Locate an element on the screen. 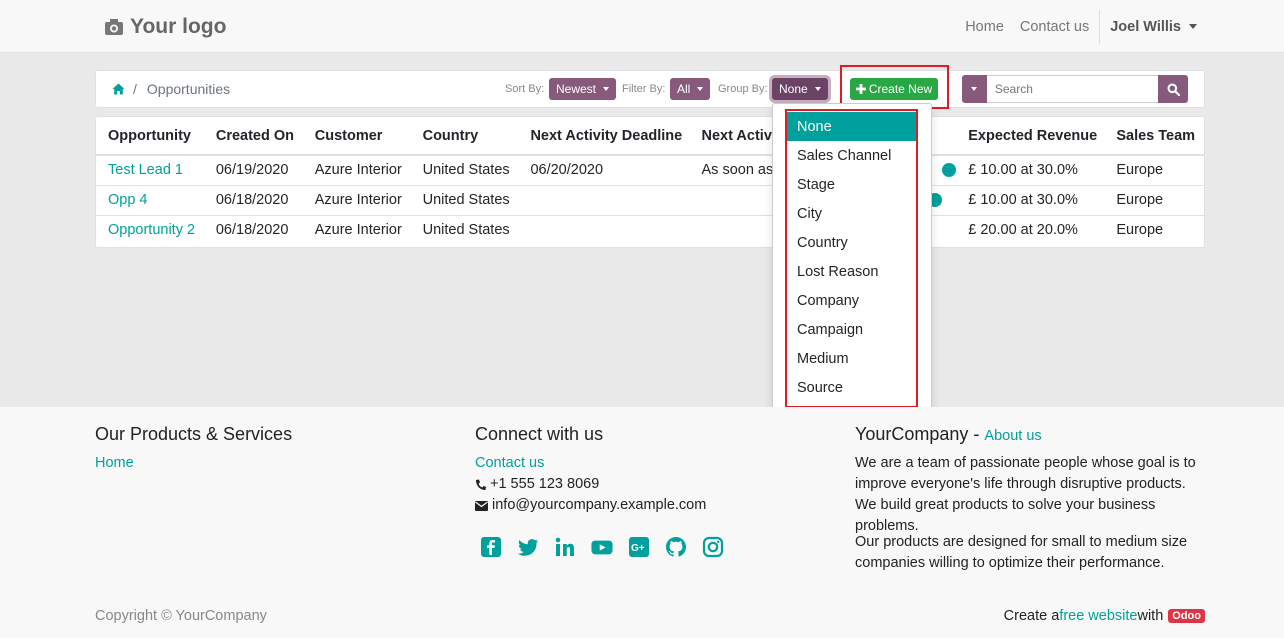 This screenshot has height=638, width=1284. google-plus-icon: G+ is located at coordinates (639, 547).